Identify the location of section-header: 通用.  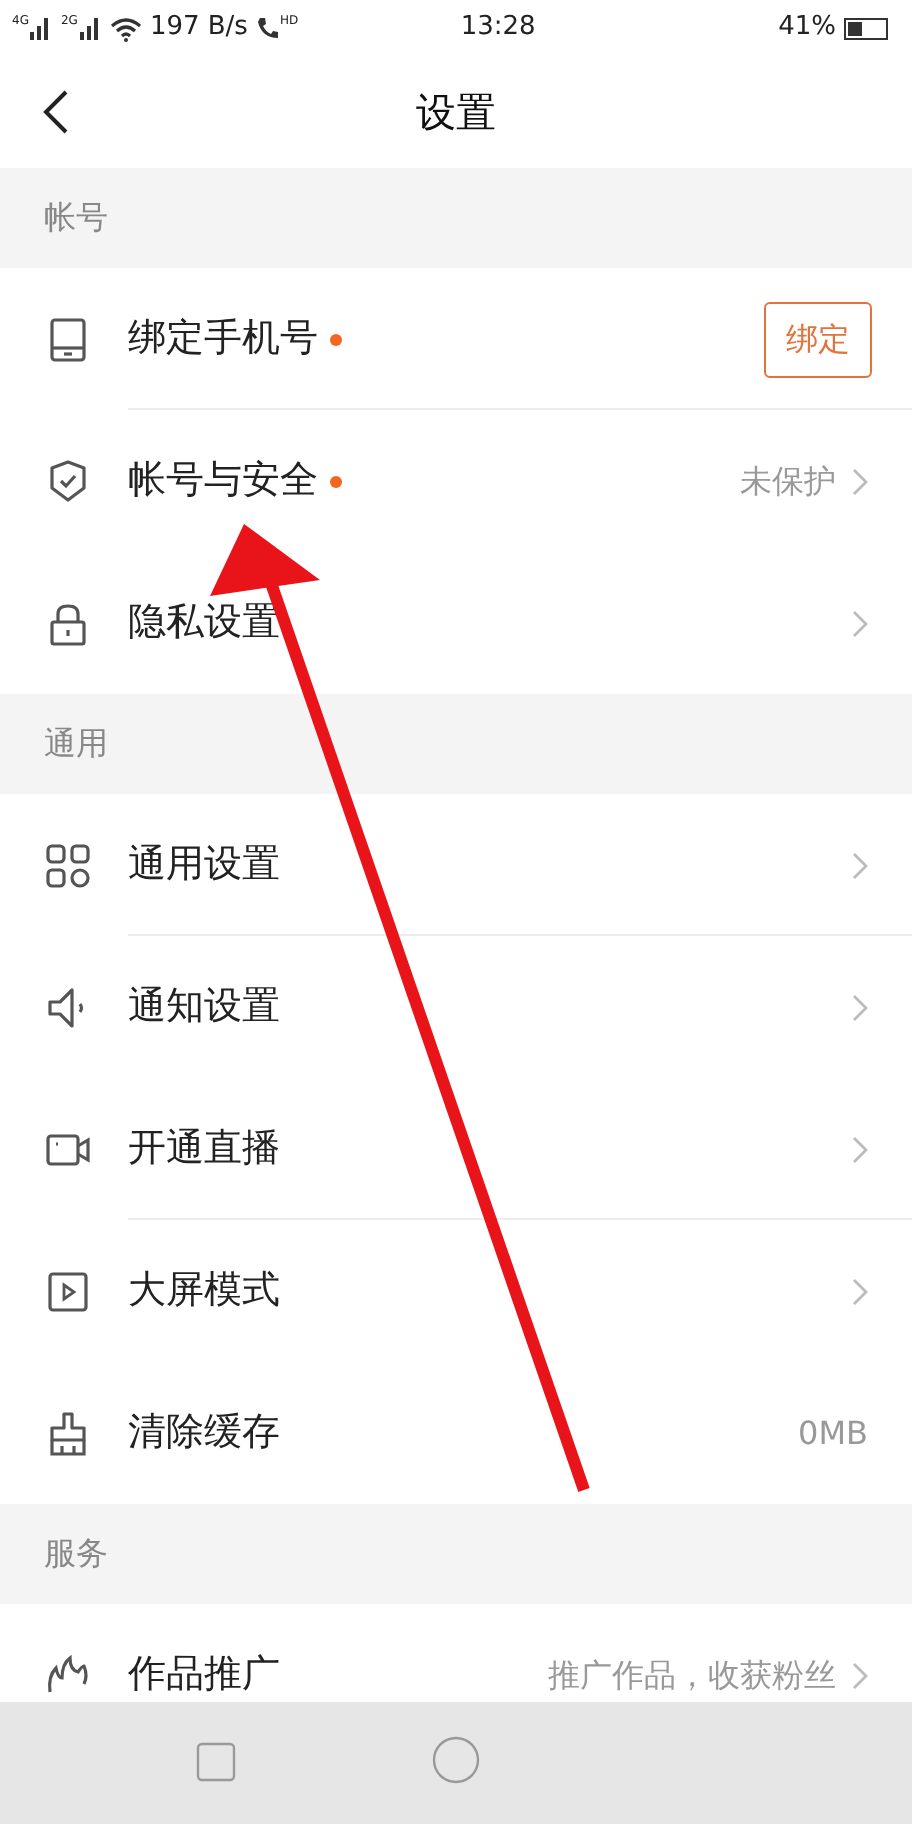
(76, 744).